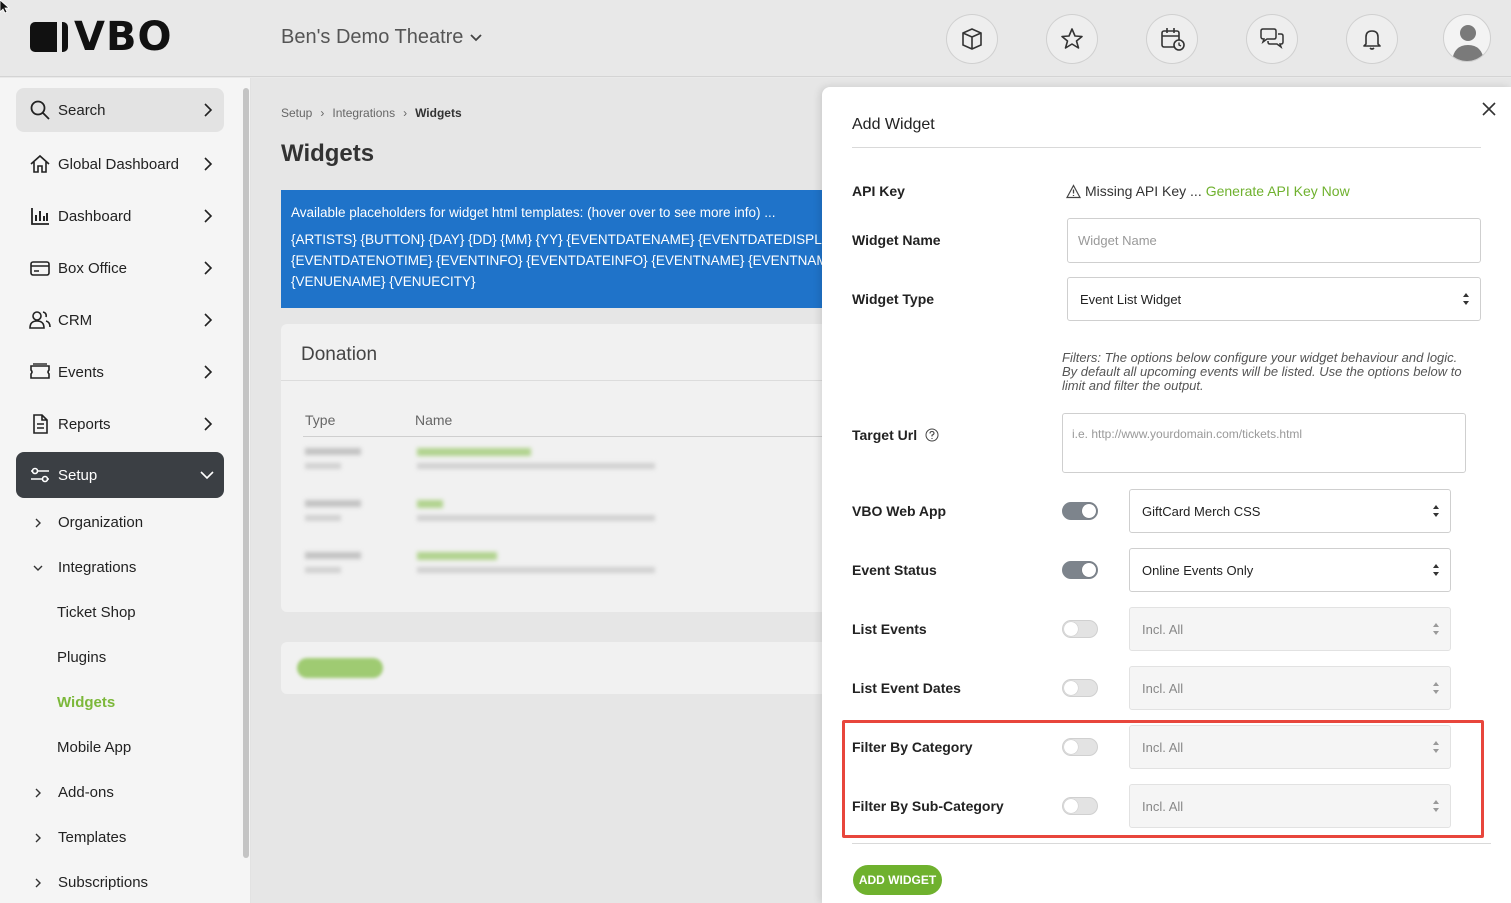 This screenshot has width=1511, height=903. I want to click on list-events-toggle, so click(1080, 629).